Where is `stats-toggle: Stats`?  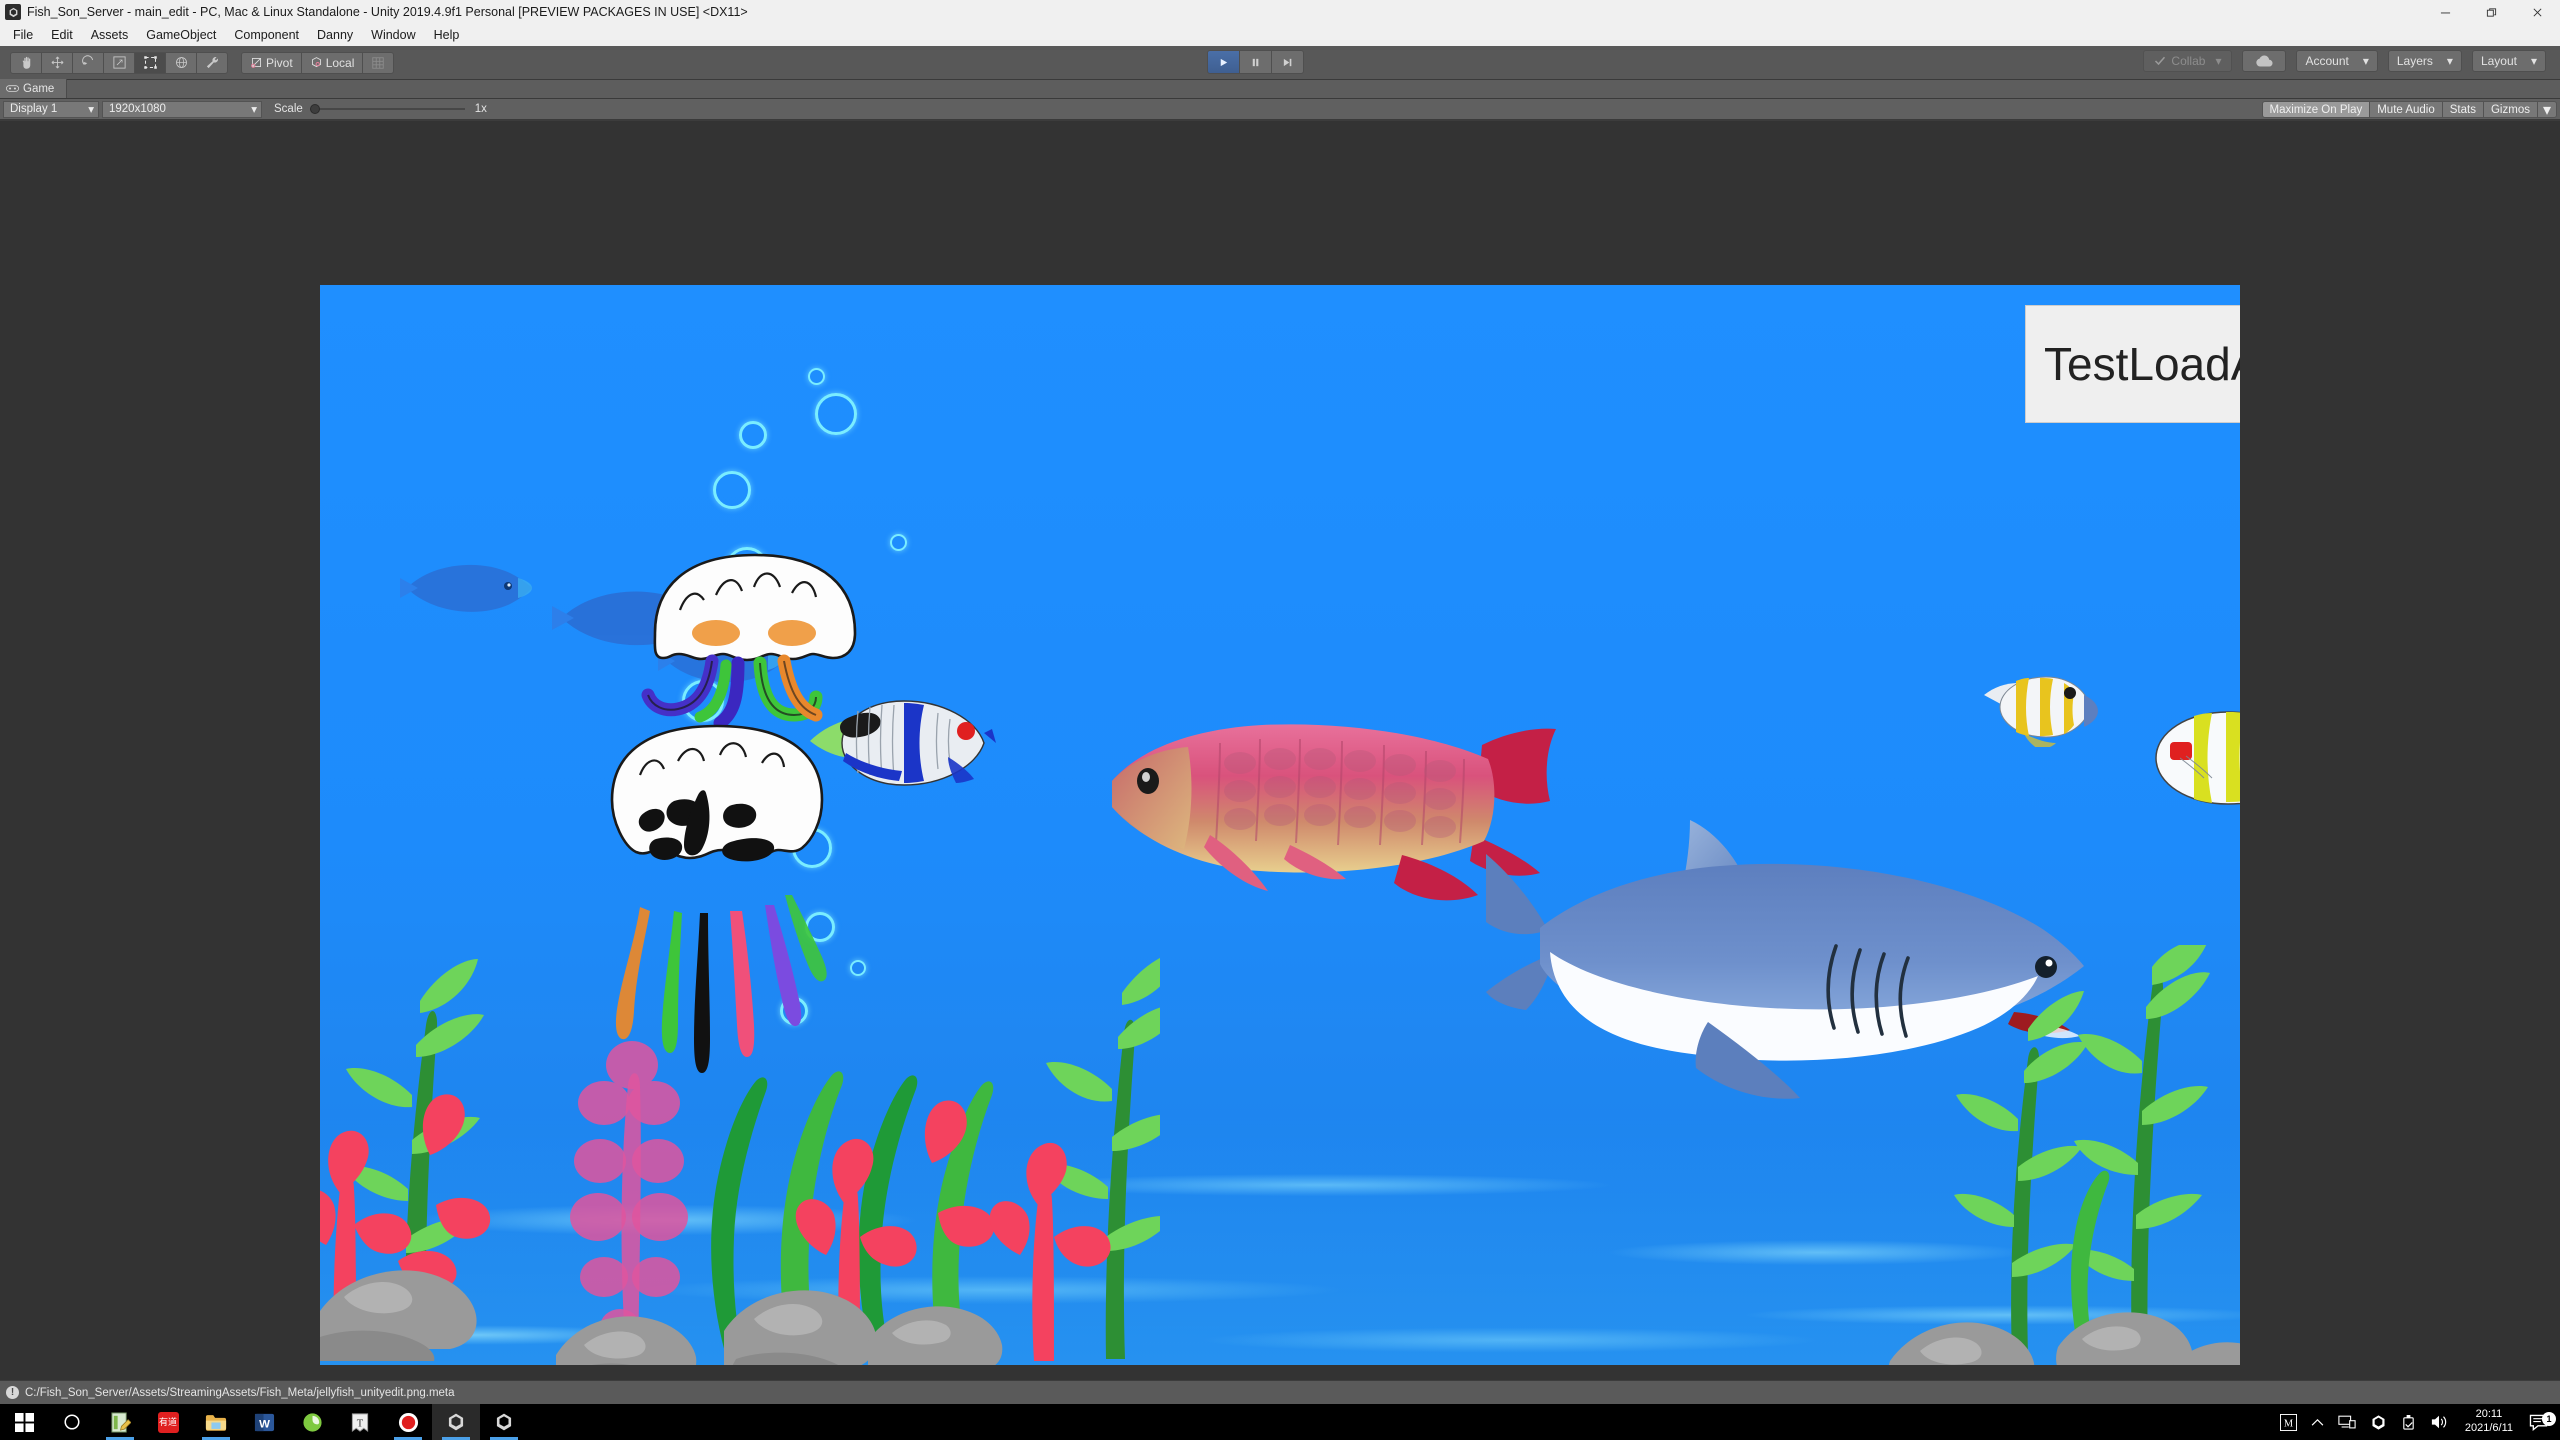
stats-toggle: Stats is located at coordinates (2462, 109).